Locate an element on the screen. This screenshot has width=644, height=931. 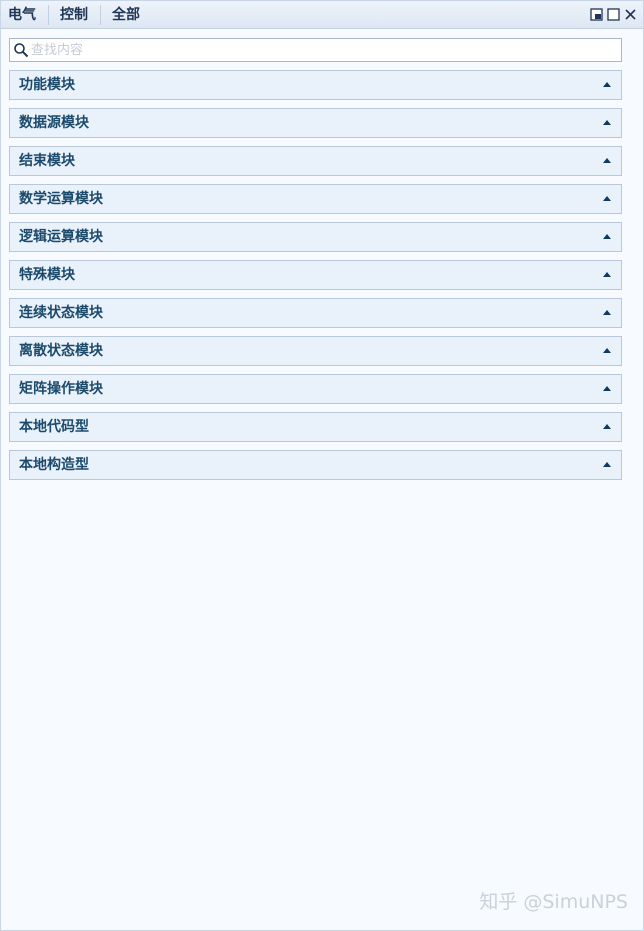
category-data-source-blocks: 数据源模块 is located at coordinates (315, 123).